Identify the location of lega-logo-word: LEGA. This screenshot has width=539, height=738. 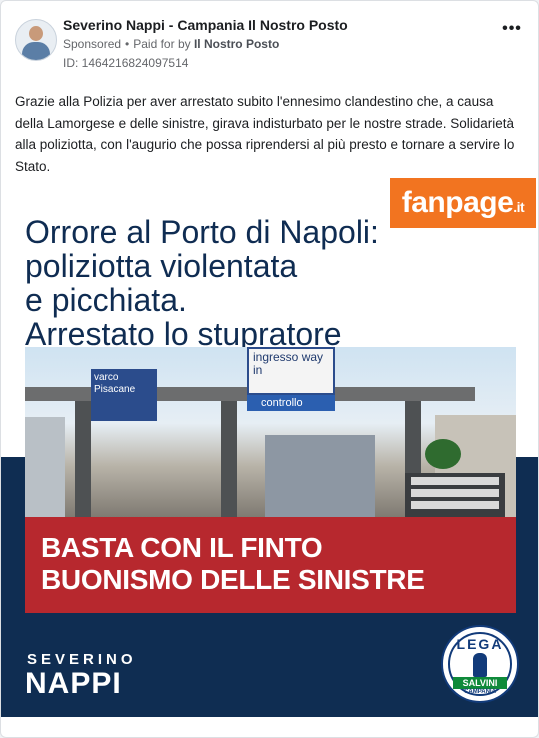
(480, 644).